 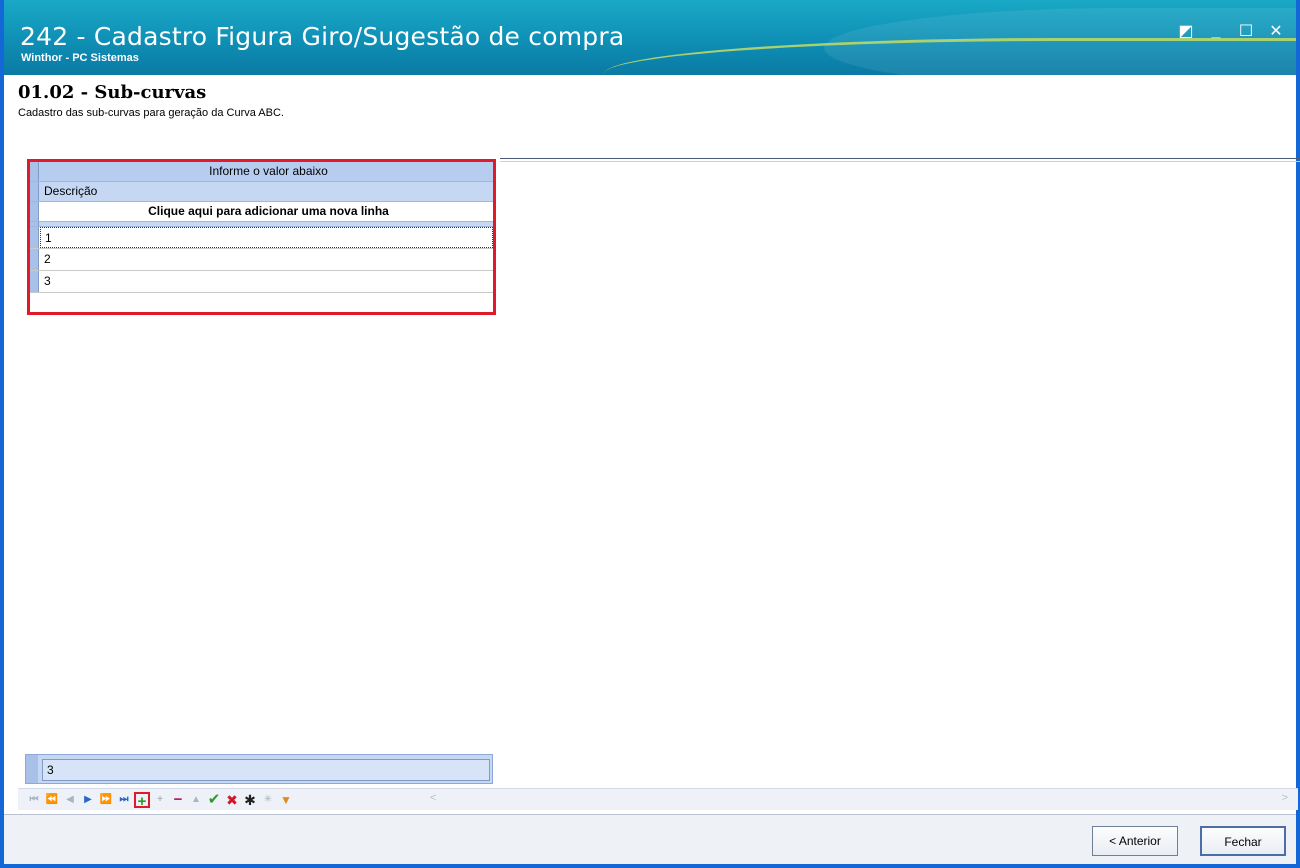 I want to click on grid-column-header: Descrição, so click(x=261, y=192).